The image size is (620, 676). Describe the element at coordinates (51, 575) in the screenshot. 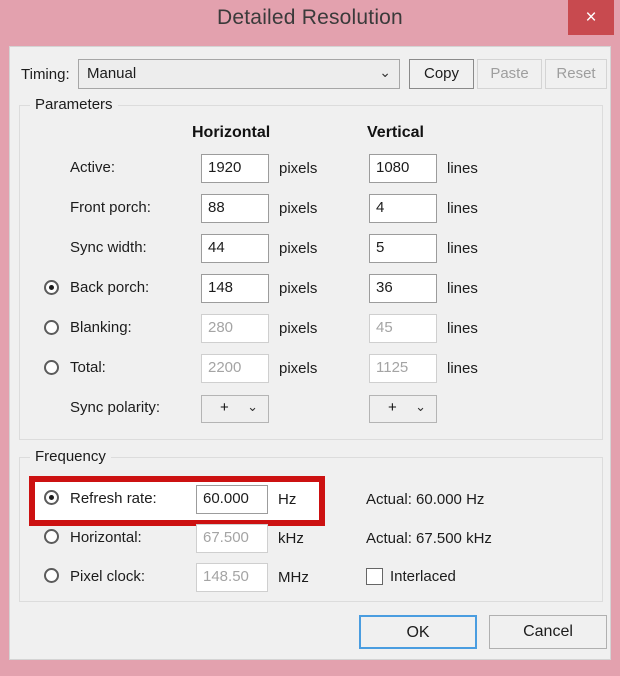

I see `radio-pixel-clock` at that location.